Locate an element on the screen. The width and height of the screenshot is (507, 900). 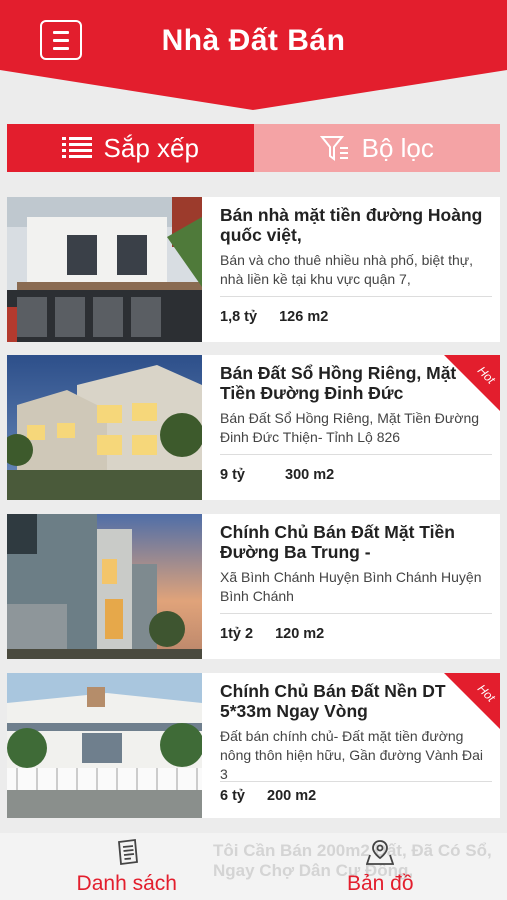
listing-area: 300 m2 is located at coordinates (310, 475).